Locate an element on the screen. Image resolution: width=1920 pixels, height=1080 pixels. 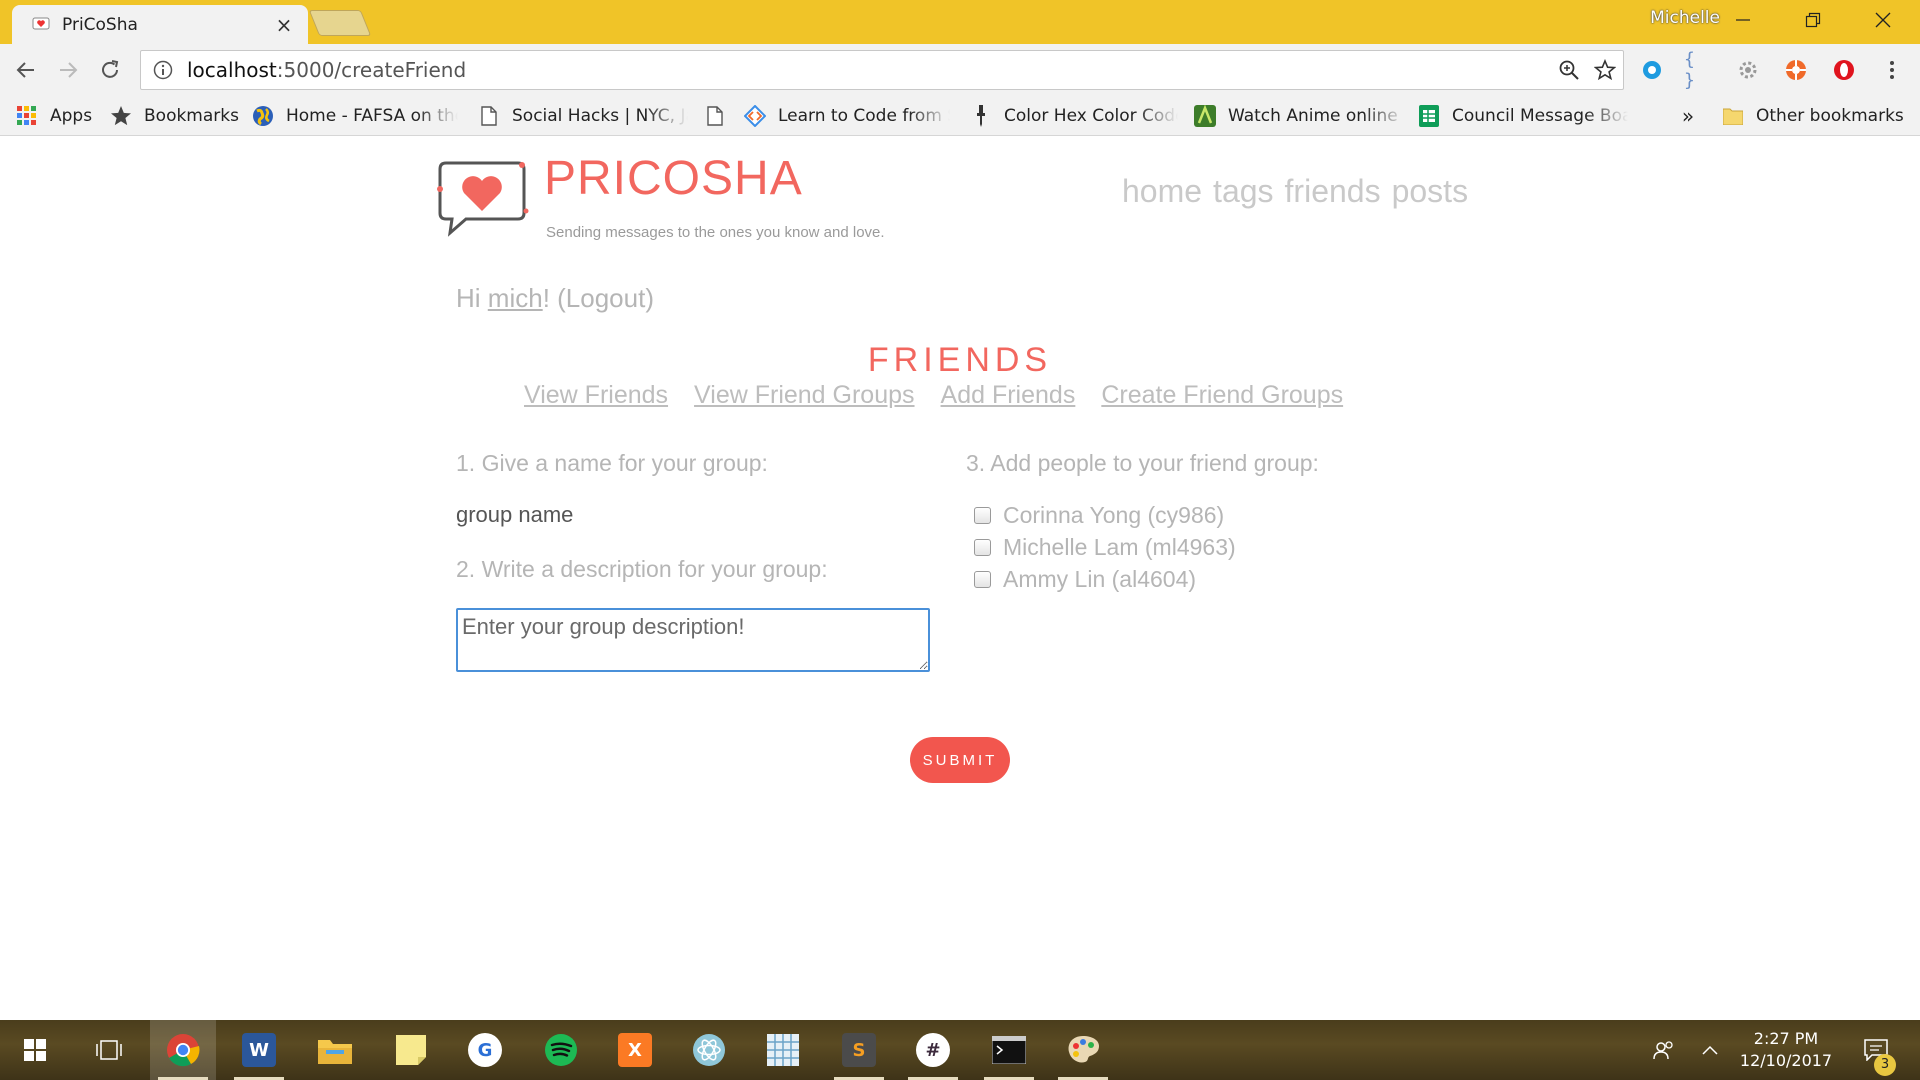
greeting-prefix: Hi is located at coordinates (472, 298).